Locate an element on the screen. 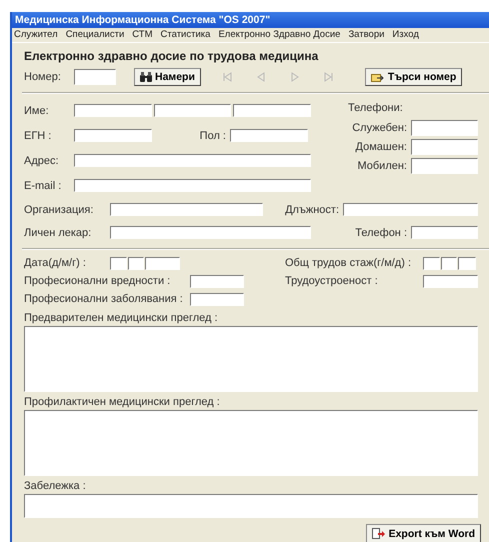 This screenshot has width=489, height=542. field-label: Адрес: is located at coordinates (42, 160).